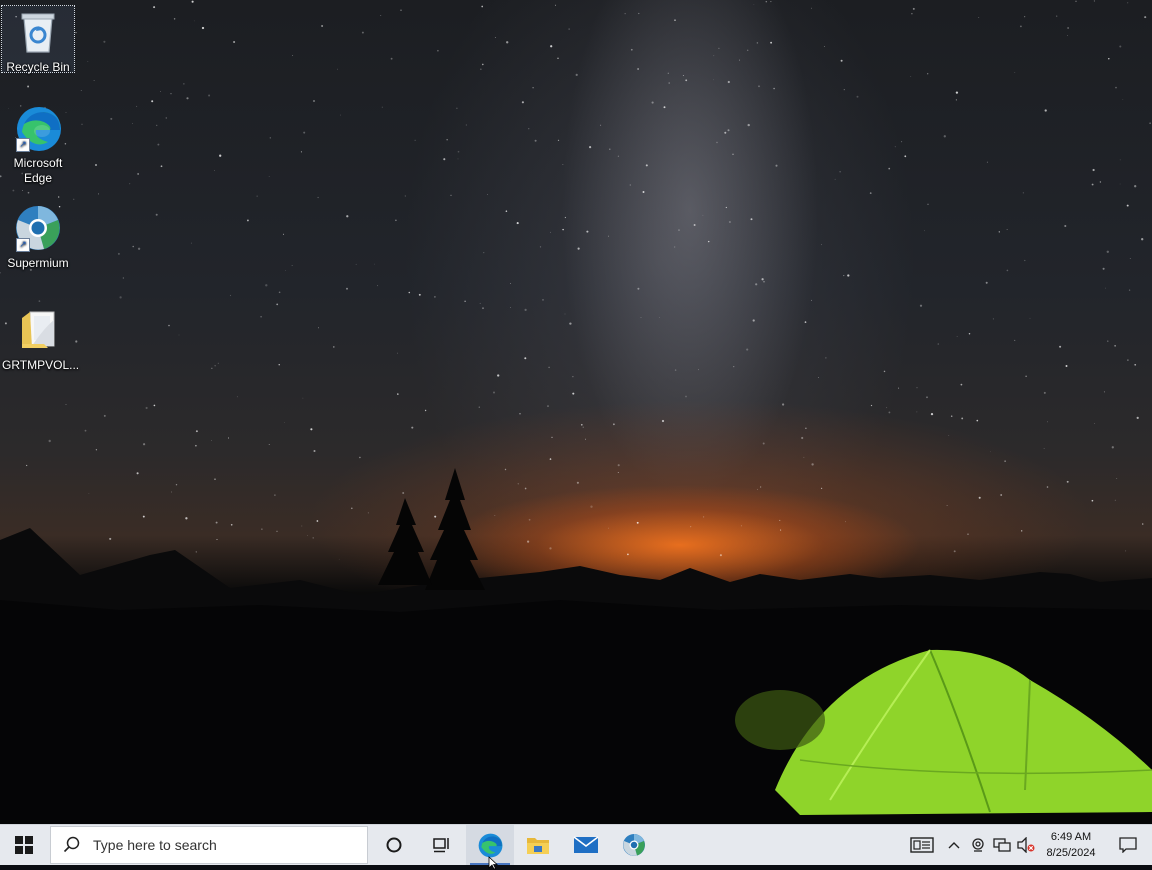 Image resolution: width=1152 pixels, height=870 pixels. What do you see at coordinates (38, 32) in the screenshot?
I see `recycle-bin-icon` at bounding box center [38, 32].